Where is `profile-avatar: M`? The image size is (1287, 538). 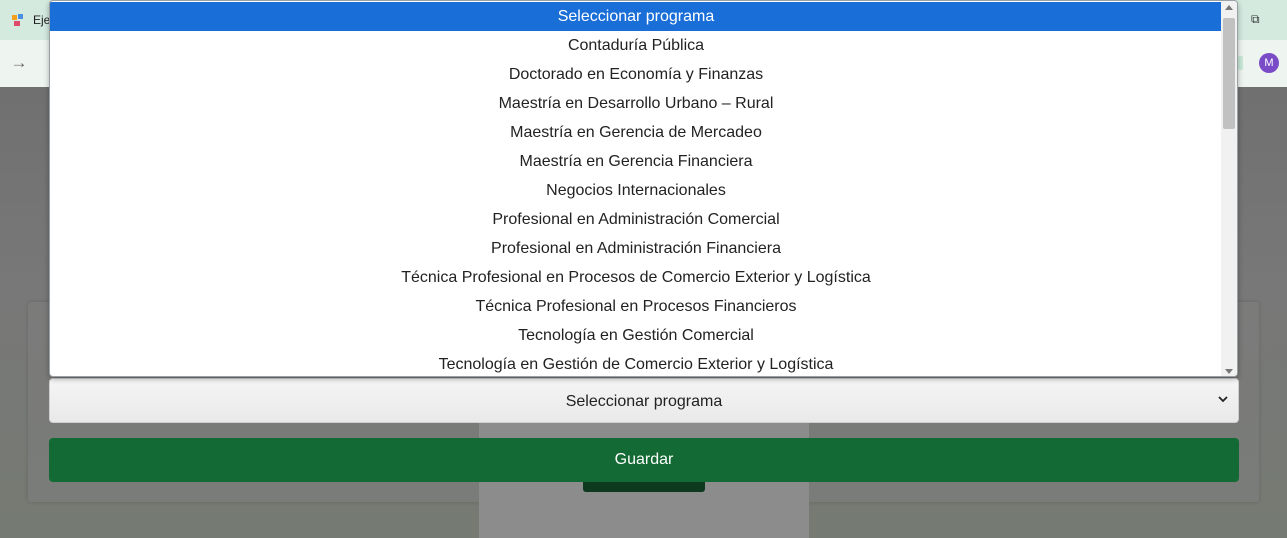
profile-avatar: M is located at coordinates (1269, 63).